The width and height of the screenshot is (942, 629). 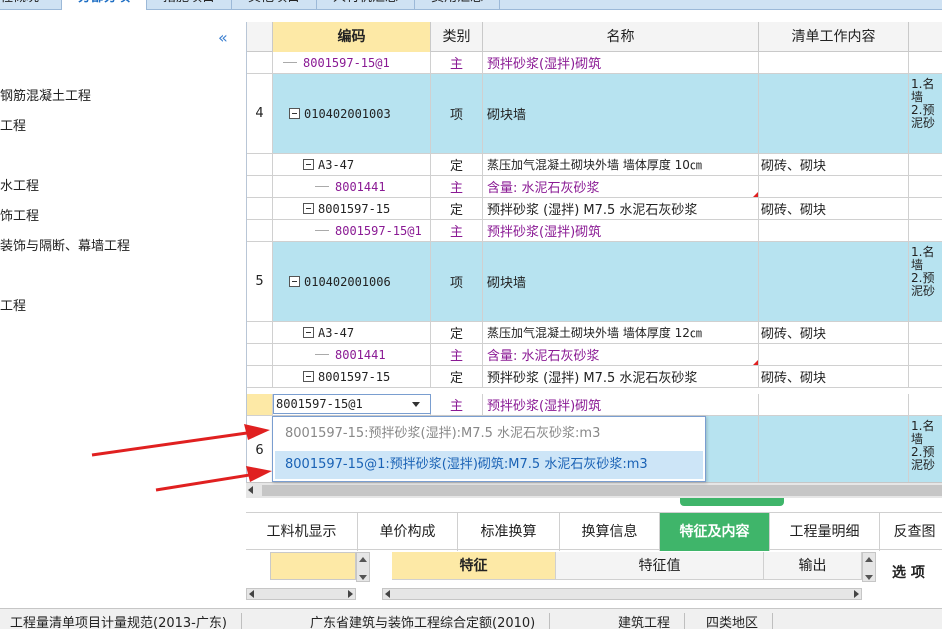 I want to click on row-code: 8001597-15, so click(x=354, y=376).